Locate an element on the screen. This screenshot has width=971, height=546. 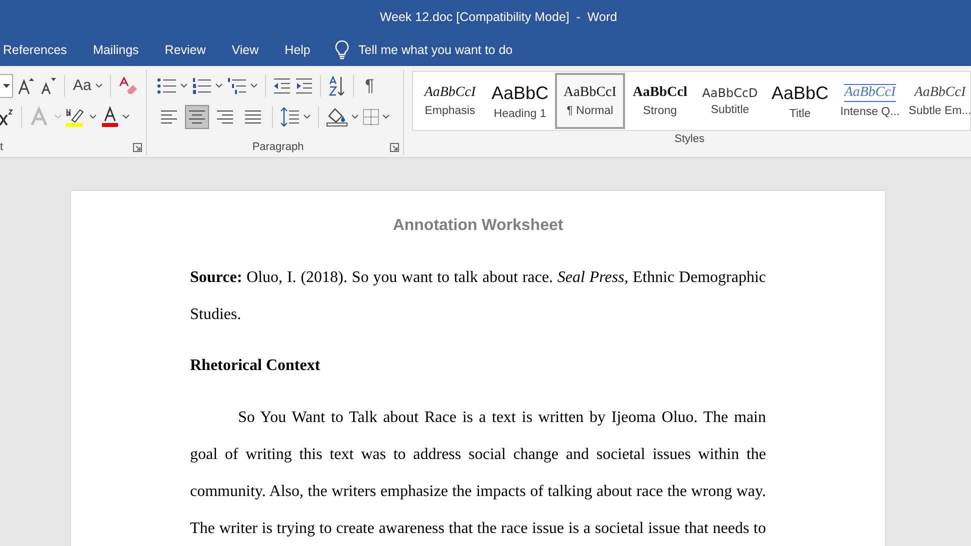
line-spacing-icon is located at coordinates (290, 116).